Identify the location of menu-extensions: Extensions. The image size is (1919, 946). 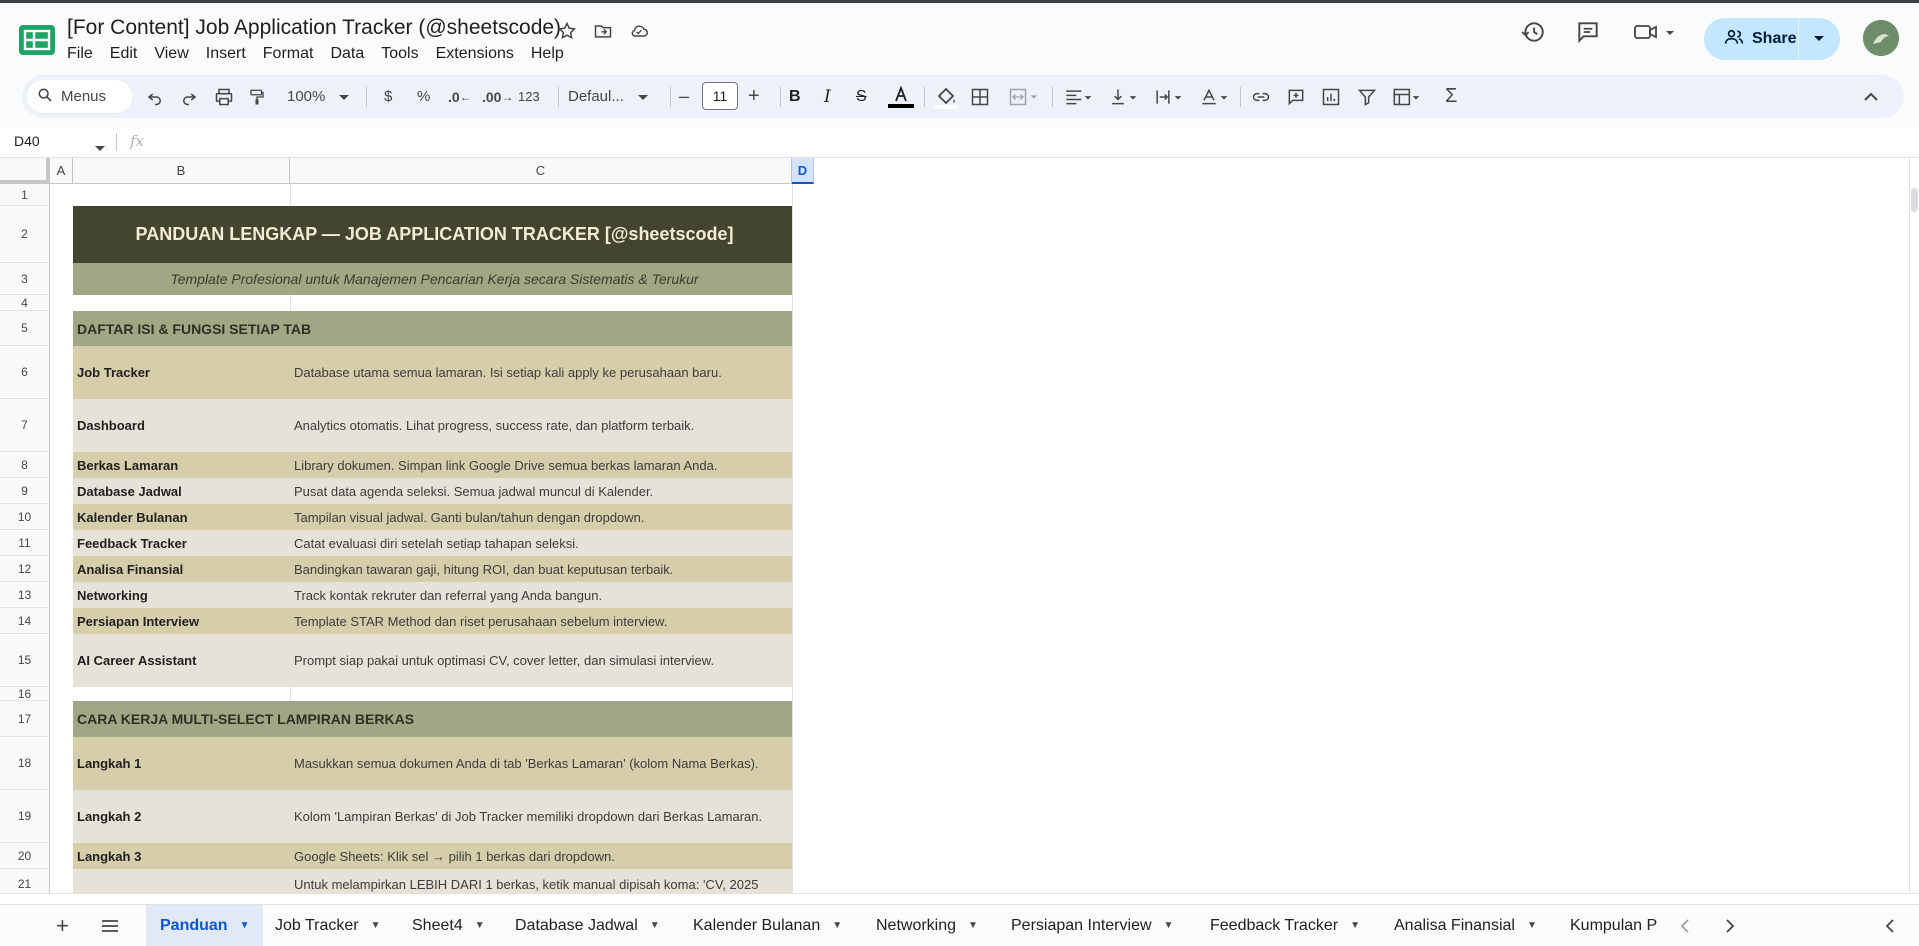
(479, 54).